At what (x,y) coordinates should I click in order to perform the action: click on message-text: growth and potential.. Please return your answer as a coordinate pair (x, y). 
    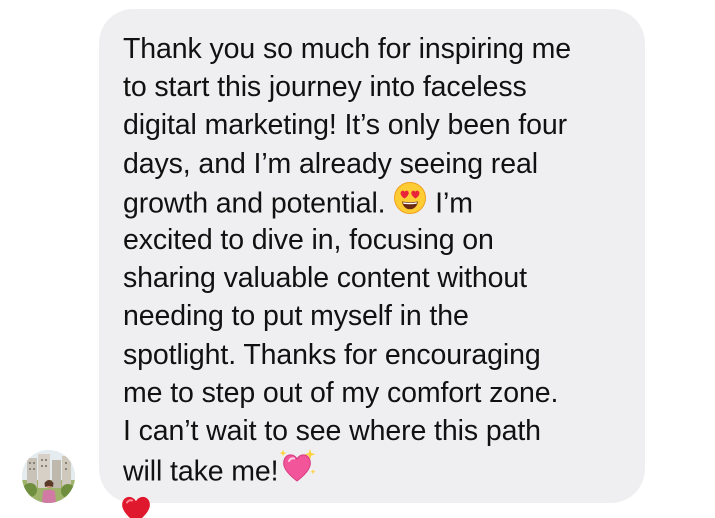
    Looking at the image, I should click on (258, 203).